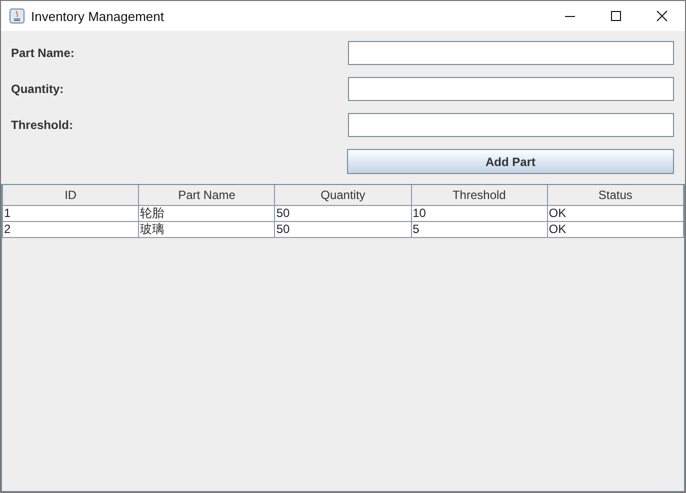 This screenshot has width=686, height=493. Describe the element at coordinates (510, 161) in the screenshot. I see `add-part-button: Add Part` at that location.